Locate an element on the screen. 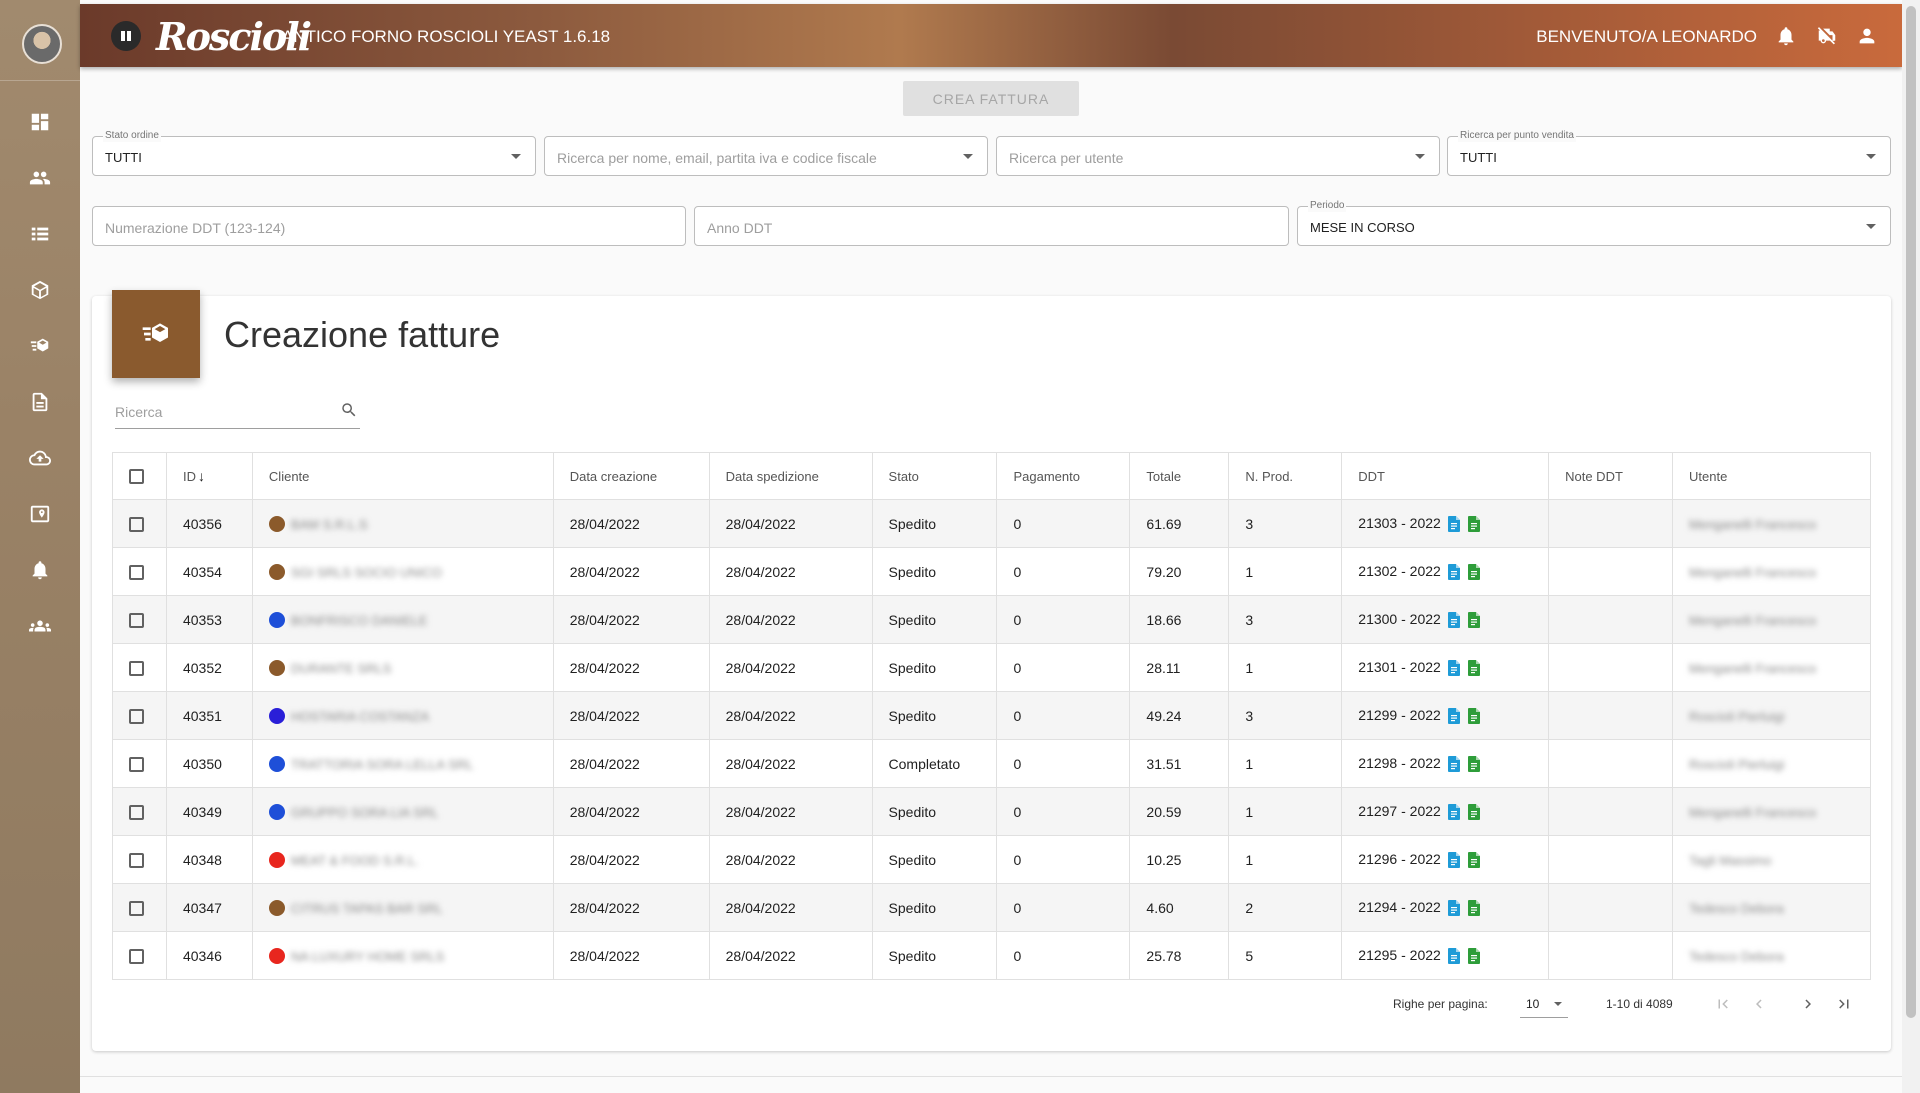 This screenshot has height=1093, width=1920. crea-fattura-button: CREA FATTURA is located at coordinates (991, 98).